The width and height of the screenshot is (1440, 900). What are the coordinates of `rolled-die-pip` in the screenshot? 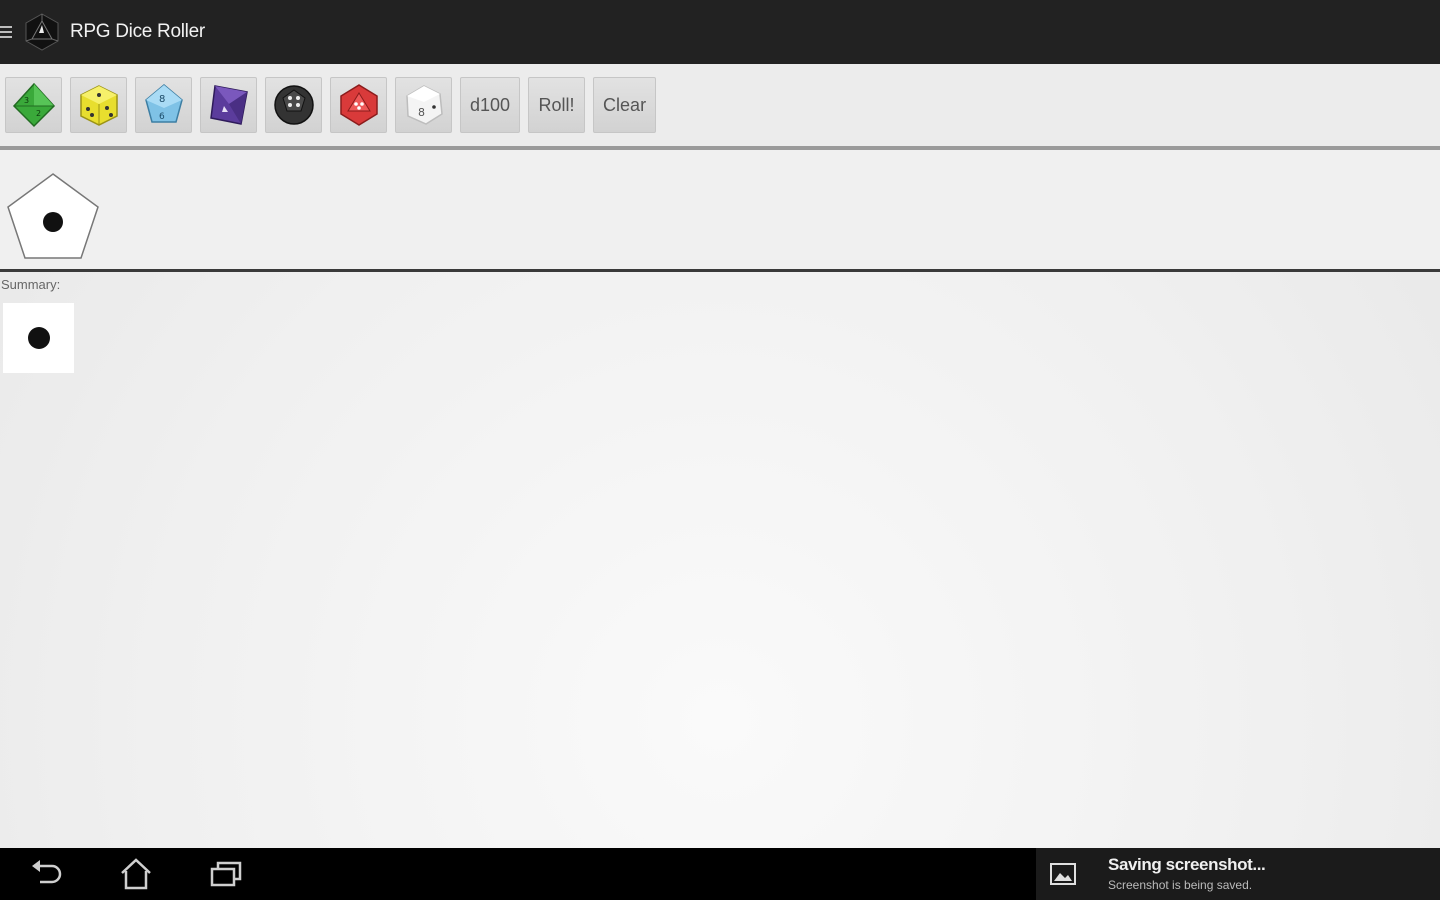 It's located at (53, 222).